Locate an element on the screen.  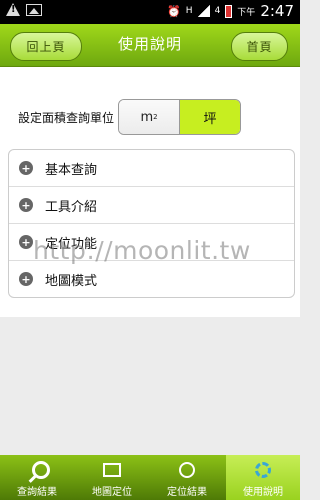
list-item-label: 地圖模式 is located at coordinates (71, 281).